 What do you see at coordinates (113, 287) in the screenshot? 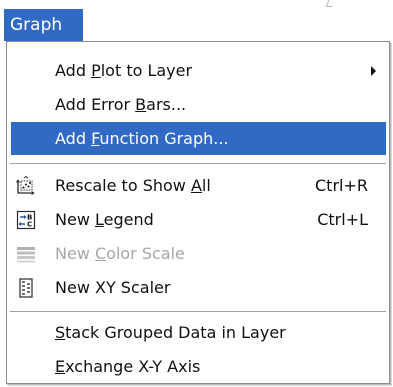
I see `menu-item-label: New XY Scaler` at bounding box center [113, 287].